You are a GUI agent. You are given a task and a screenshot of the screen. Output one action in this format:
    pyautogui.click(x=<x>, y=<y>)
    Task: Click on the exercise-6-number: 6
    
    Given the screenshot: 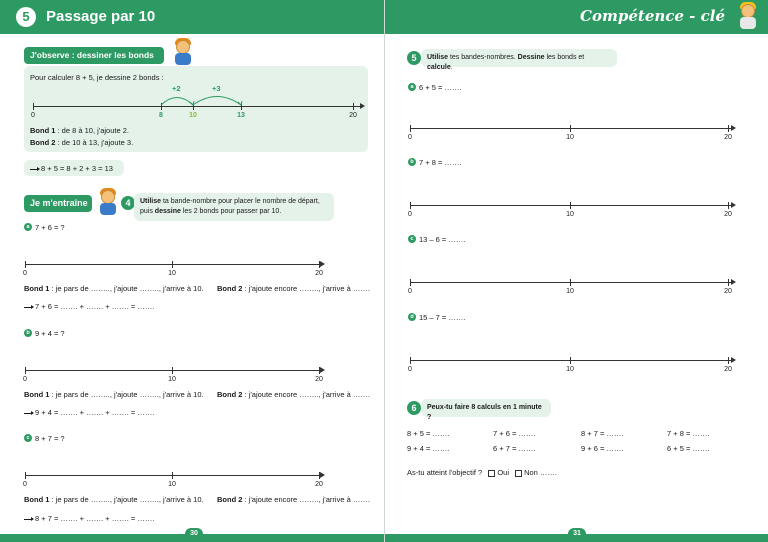 What is the action you would take?
    pyautogui.click(x=414, y=408)
    